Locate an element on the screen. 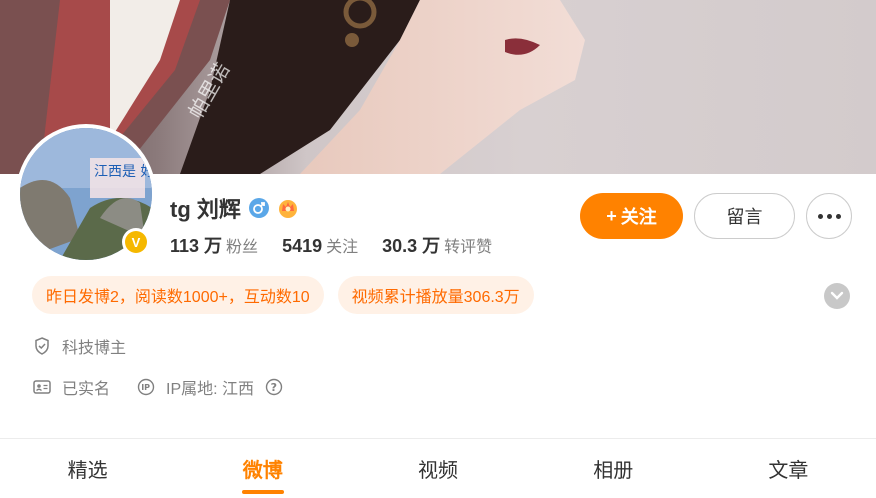 The image size is (876, 498). stat-followers: 113 万粉丝 is located at coordinates (214, 245).